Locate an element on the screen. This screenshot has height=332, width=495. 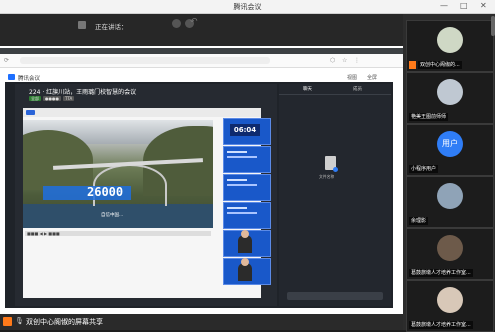
participant-scrollbar is located at coordinates (493, 26).